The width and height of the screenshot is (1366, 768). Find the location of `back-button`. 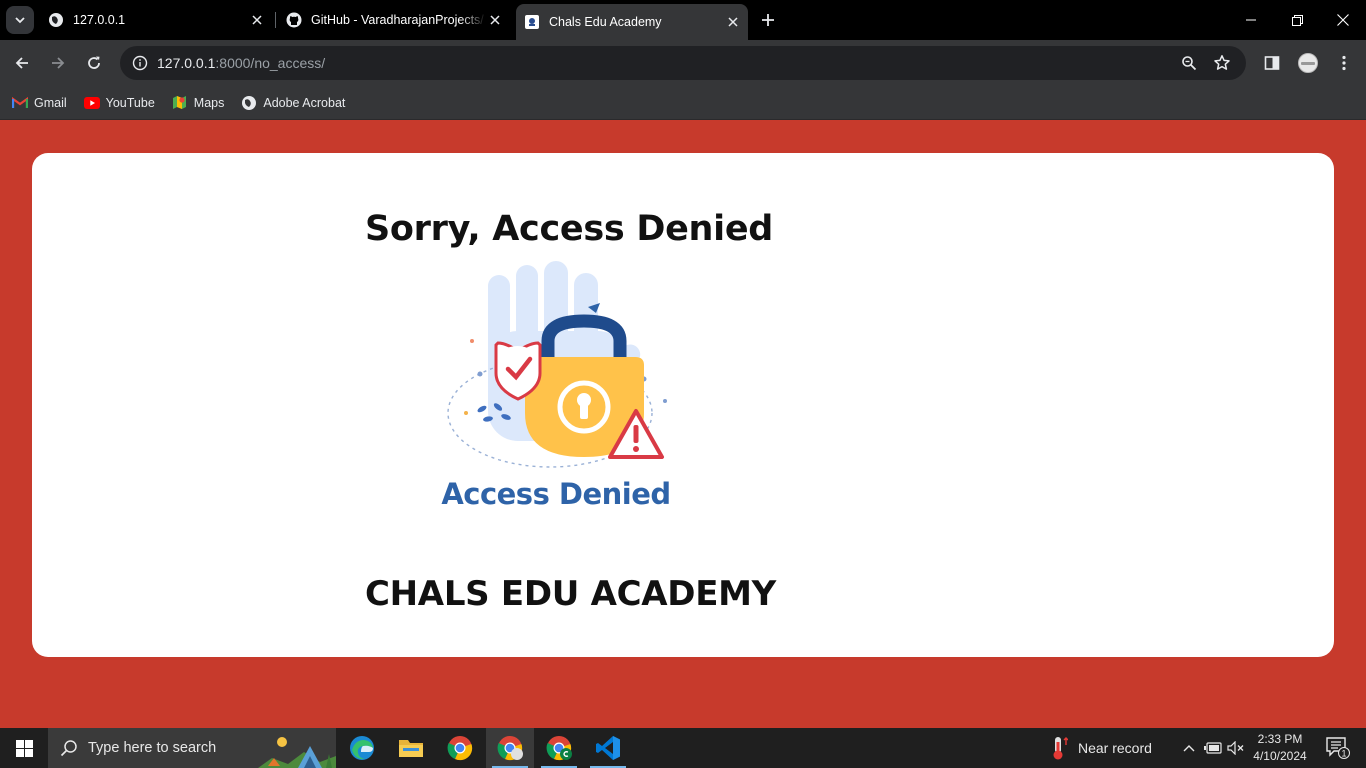

back-button is located at coordinates (22, 63).